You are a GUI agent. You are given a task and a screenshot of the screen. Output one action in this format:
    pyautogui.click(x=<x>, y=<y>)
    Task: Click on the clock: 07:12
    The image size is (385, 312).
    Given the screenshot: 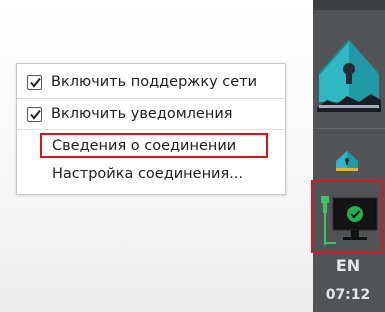 What is the action you would take?
    pyautogui.click(x=348, y=295)
    